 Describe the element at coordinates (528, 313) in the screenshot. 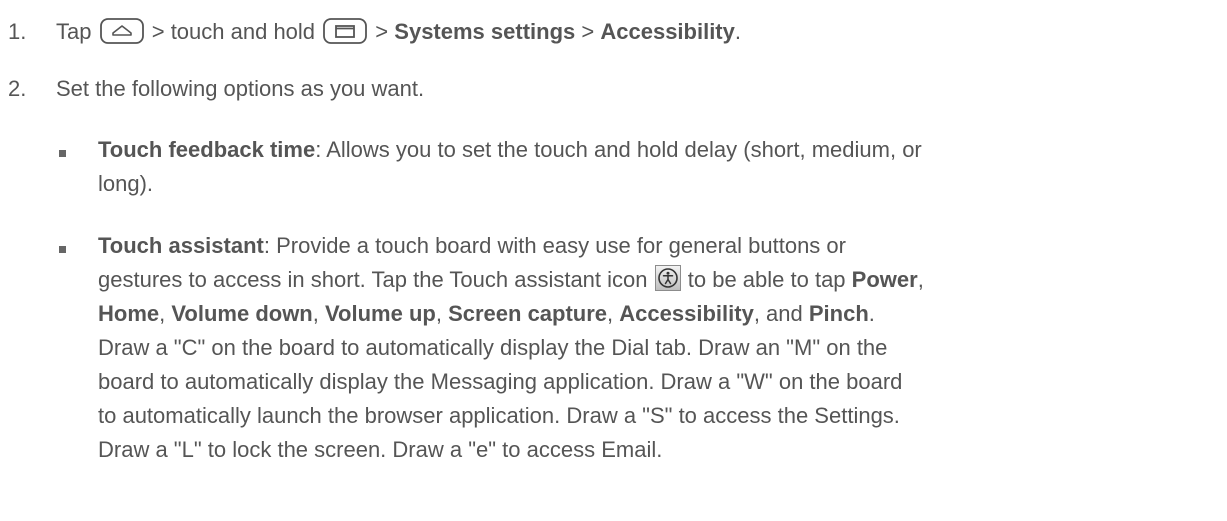

I see `screen-capture-label: Screen capture` at that location.